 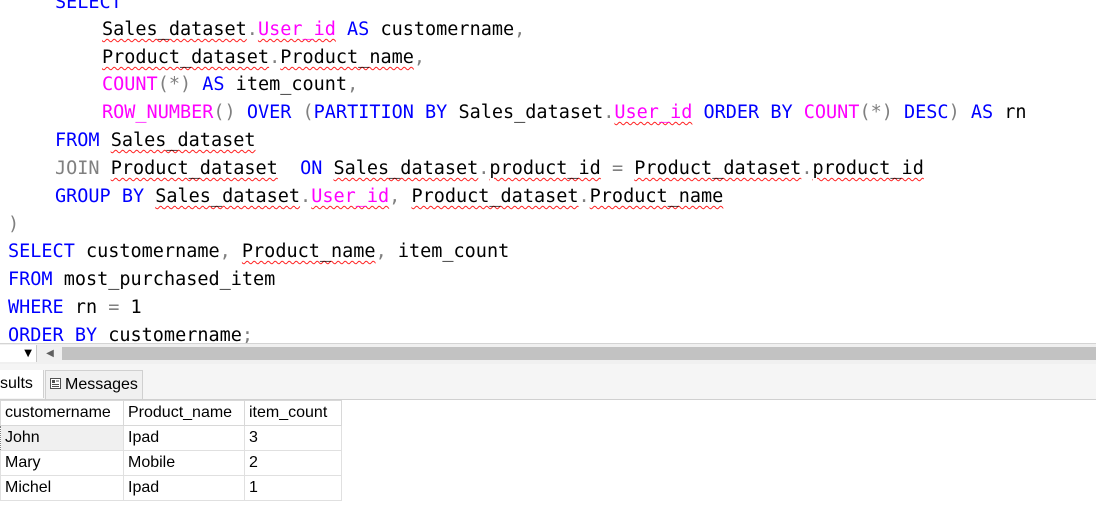 What do you see at coordinates (77, 168) in the screenshot?
I see `code-token: JOIN` at bounding box center [77, 168].